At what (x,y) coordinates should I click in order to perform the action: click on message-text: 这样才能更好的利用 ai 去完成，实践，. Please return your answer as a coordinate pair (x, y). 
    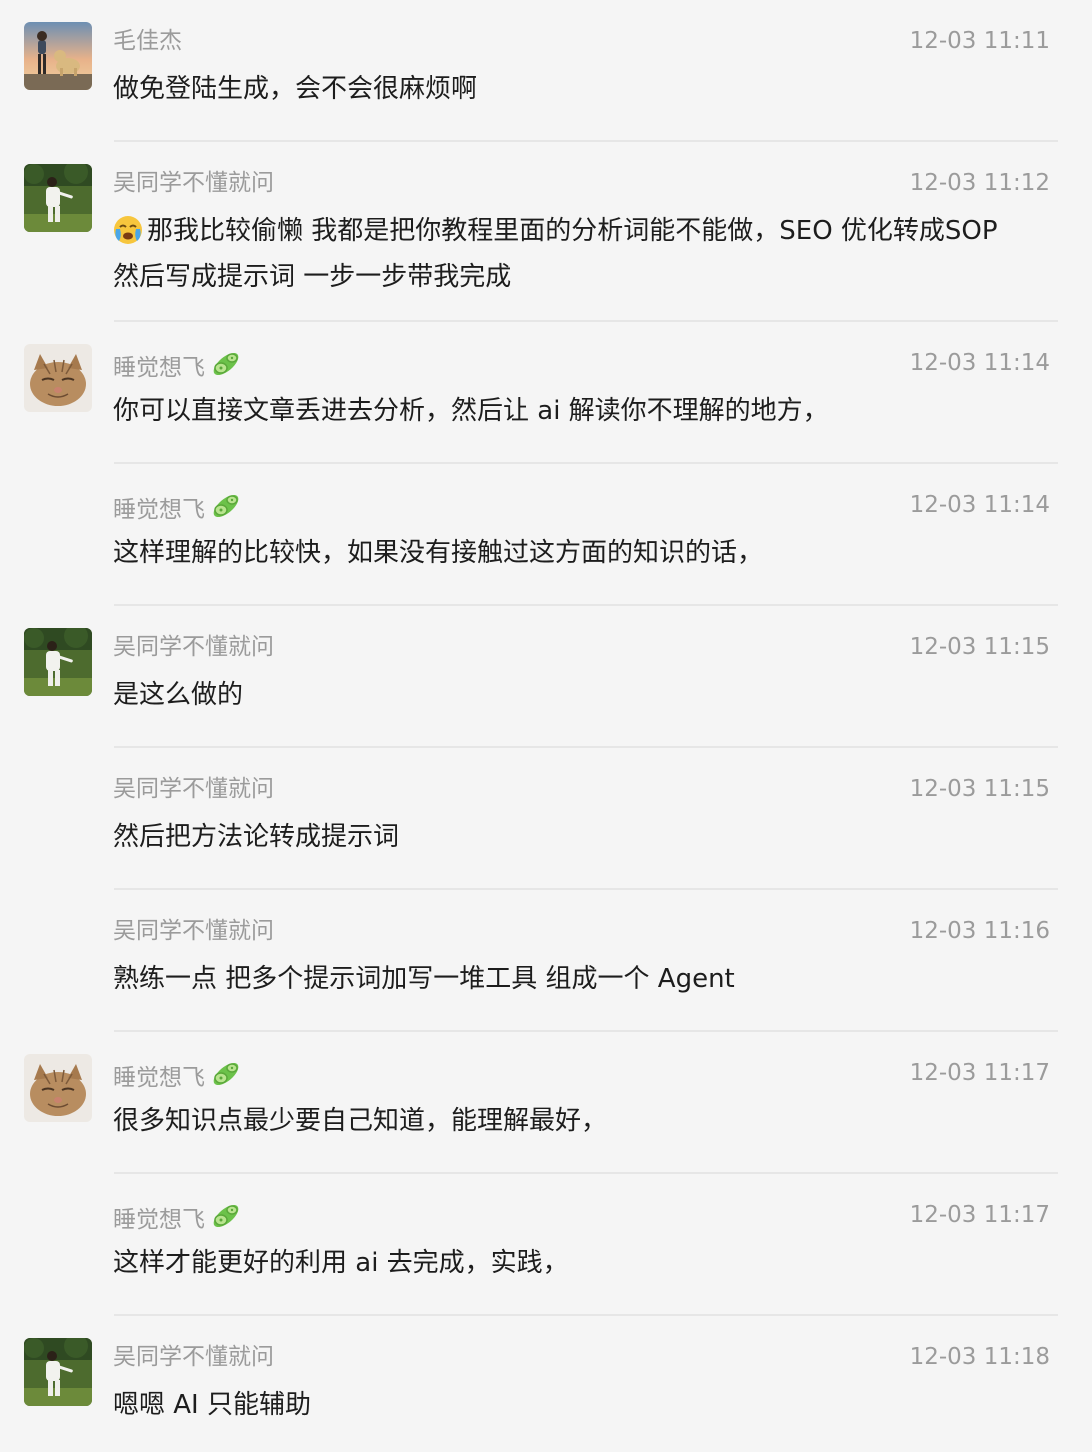
    Looking at the image, I should click on (341, 1263).